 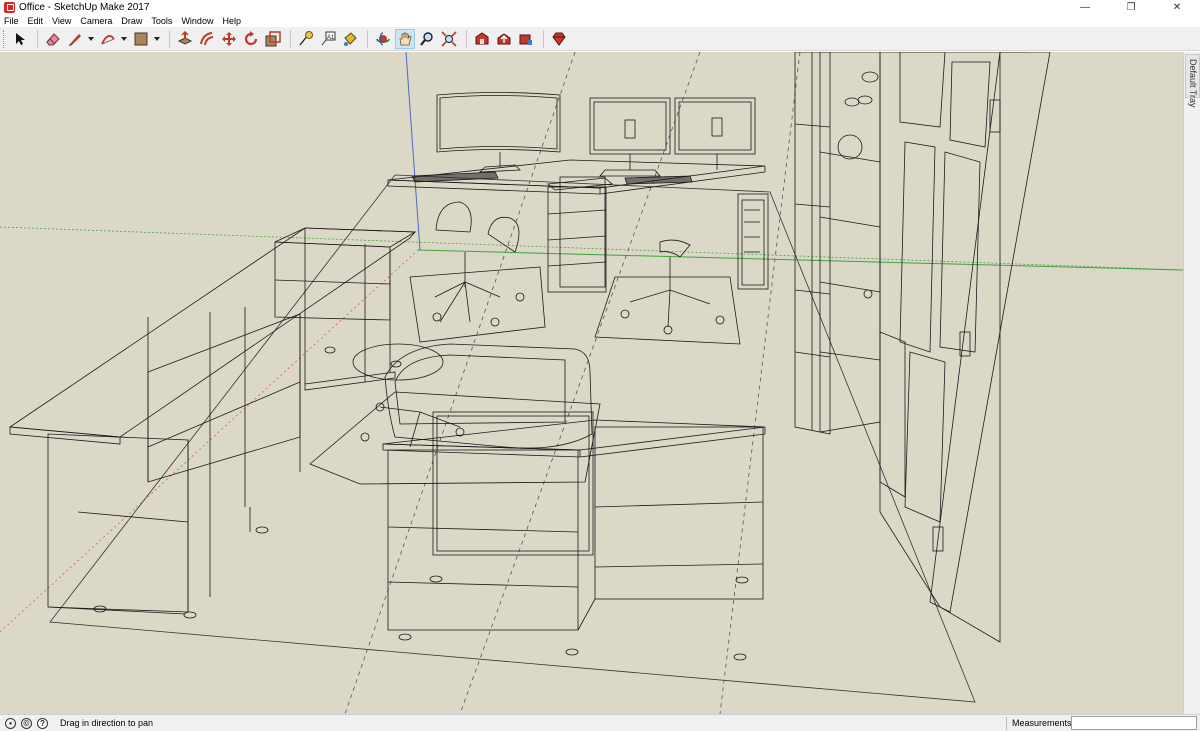 What do you see at coordinates (482, 39) in the screenshot?
I see `3d-warehouse-tool` at bounding box center [482, 39].